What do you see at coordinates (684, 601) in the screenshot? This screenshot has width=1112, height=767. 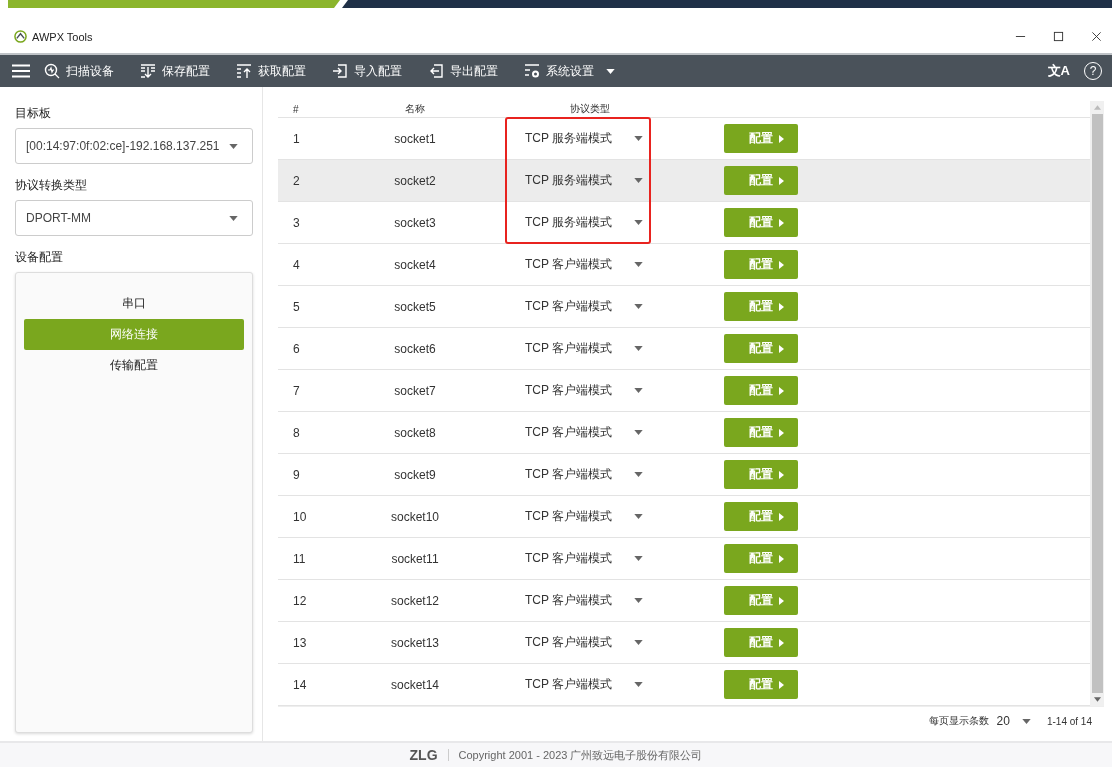 I see `table-row: 12 socket12 TCP 客户端模式 配置` at bounding box center [684, 601].